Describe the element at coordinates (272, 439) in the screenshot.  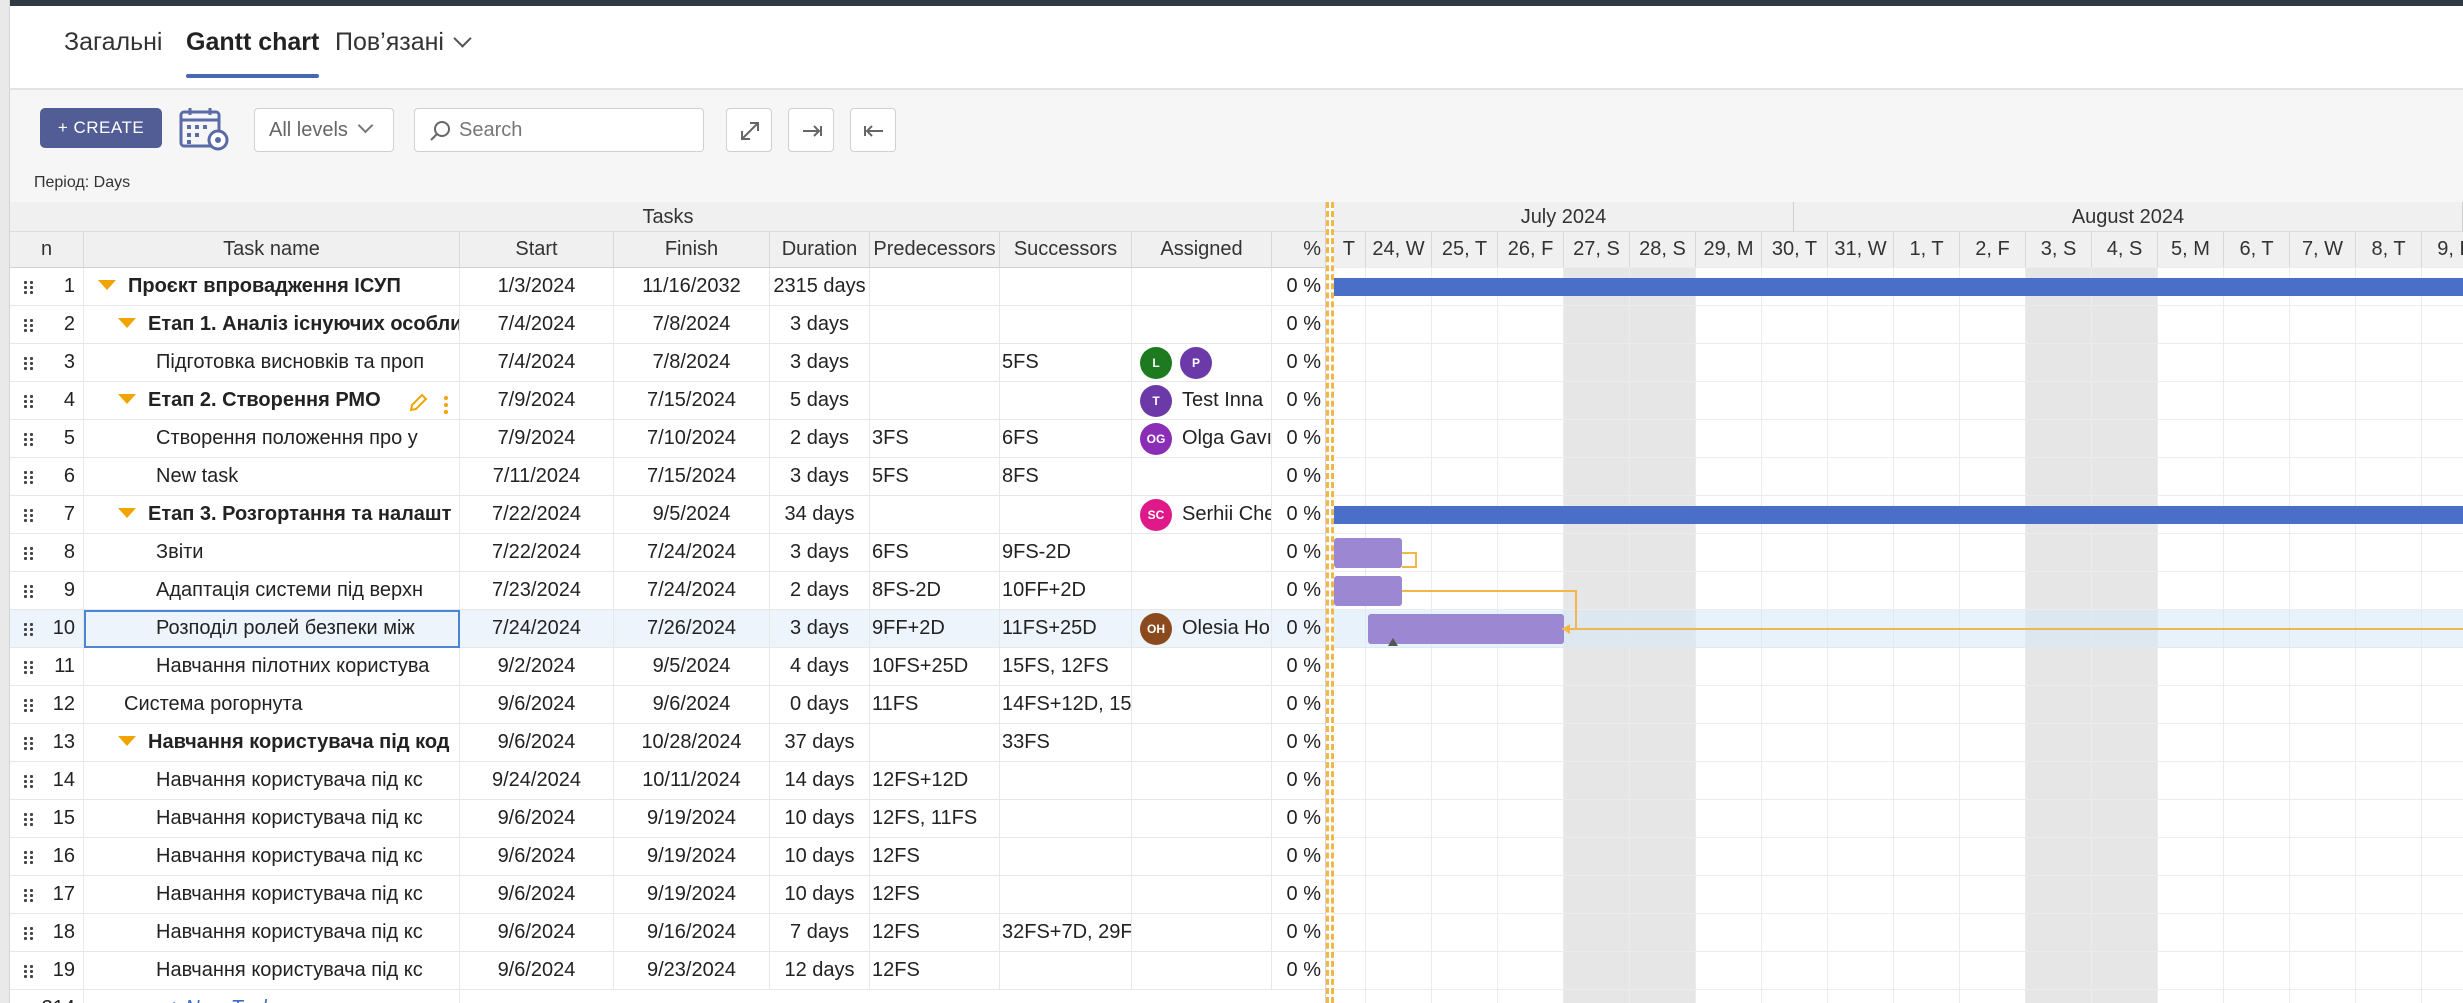
I see `task-name-cell: Створення положення про у` at that location.